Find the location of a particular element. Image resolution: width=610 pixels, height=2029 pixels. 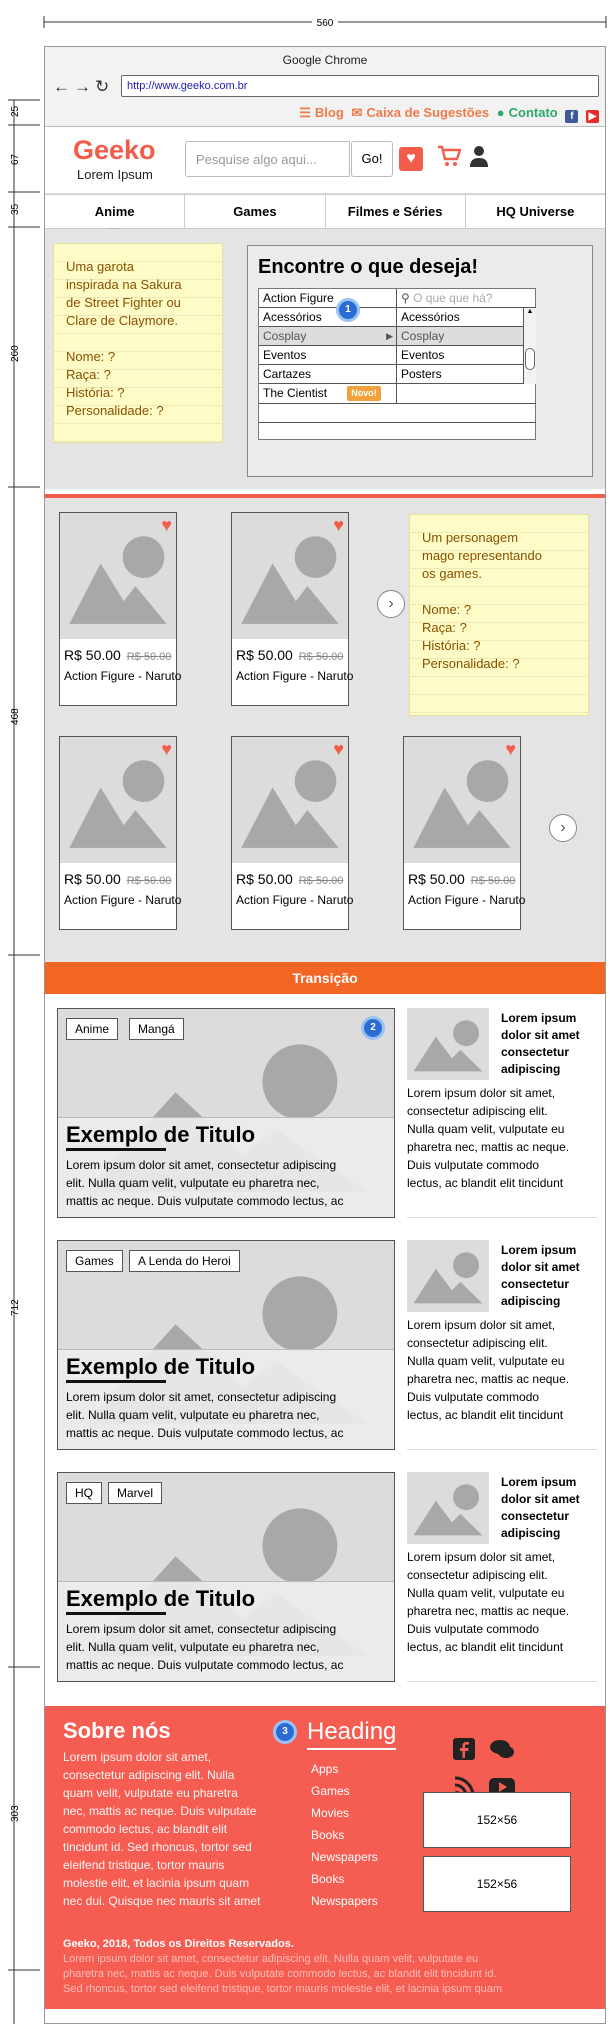

article-tag: Anime is located at coordinates (92, 1029).